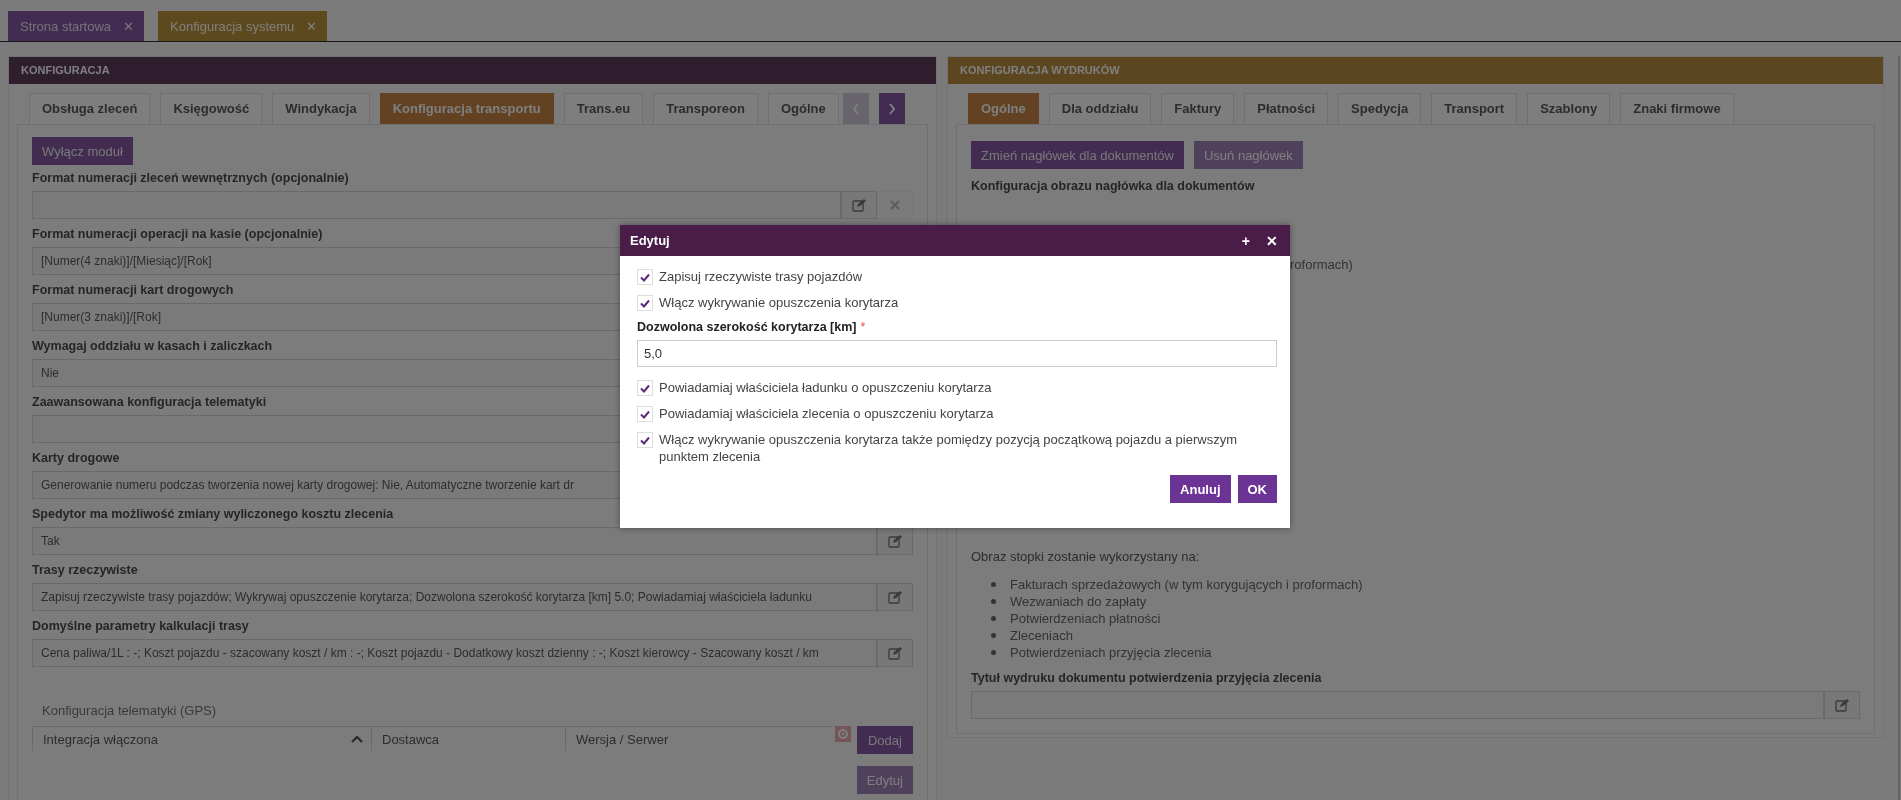 This screenshot has width=1901, height=800. I want to click on field-label: Spedytor ma możliwość zmiany wyliczonego kosztu zlecenia, so click(213, 514).